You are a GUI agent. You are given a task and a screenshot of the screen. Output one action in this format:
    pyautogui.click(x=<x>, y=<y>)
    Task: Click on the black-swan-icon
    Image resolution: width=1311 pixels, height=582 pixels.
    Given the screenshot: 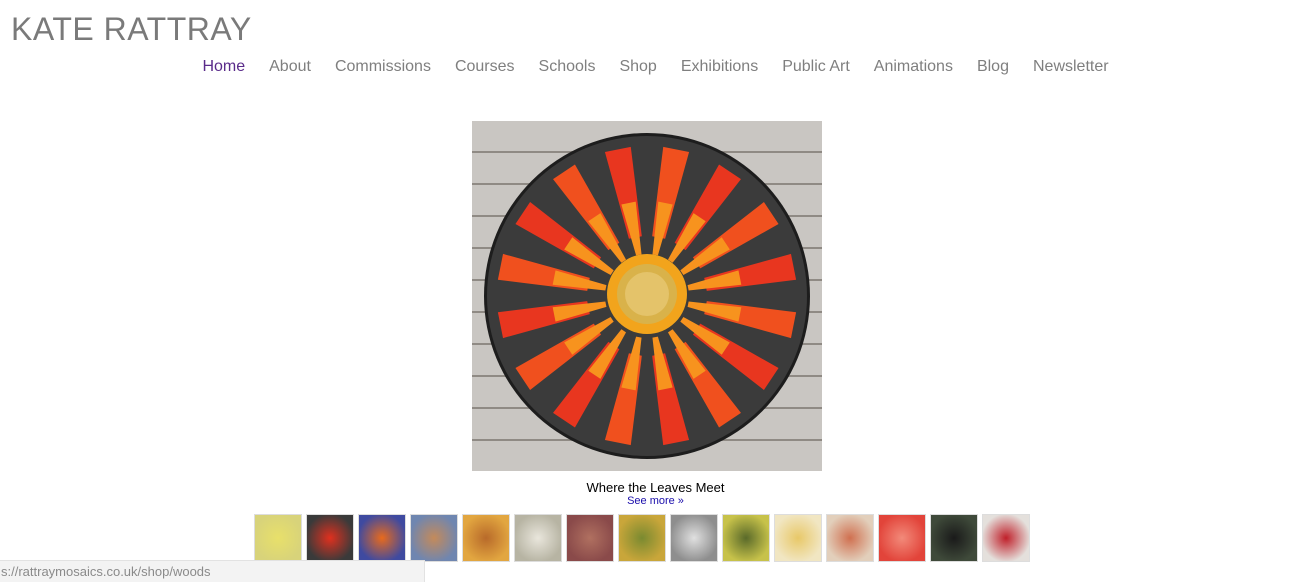 What is the action you would take?
    pyautogui.click(x=954, y=538)
    